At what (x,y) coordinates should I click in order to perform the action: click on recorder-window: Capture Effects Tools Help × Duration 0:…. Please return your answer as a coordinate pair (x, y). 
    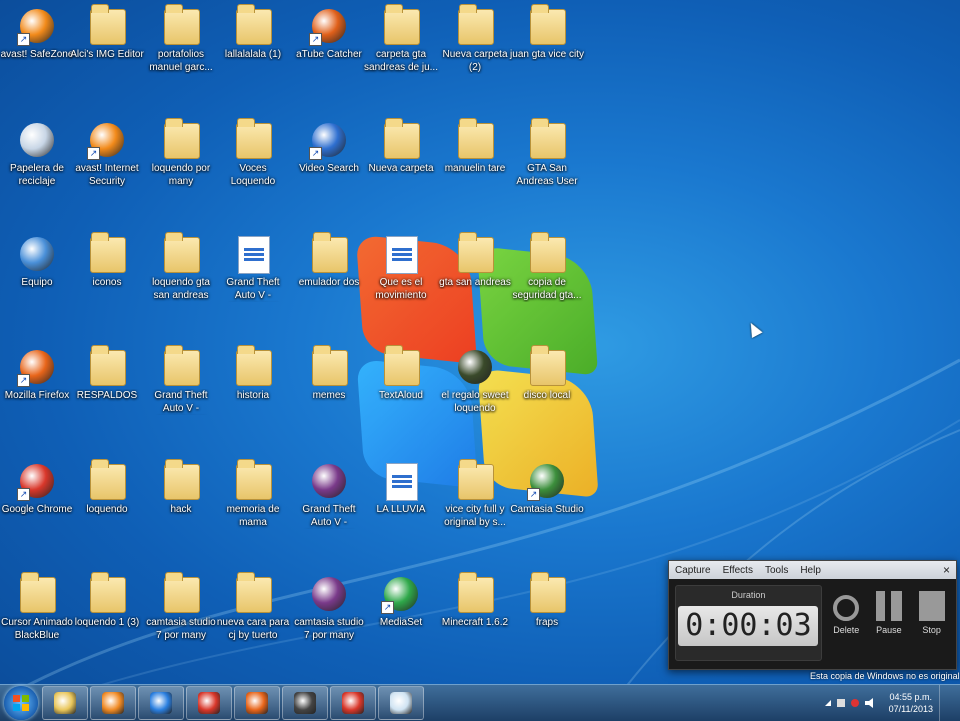
    Looking at the image, I should click on (812, 615).